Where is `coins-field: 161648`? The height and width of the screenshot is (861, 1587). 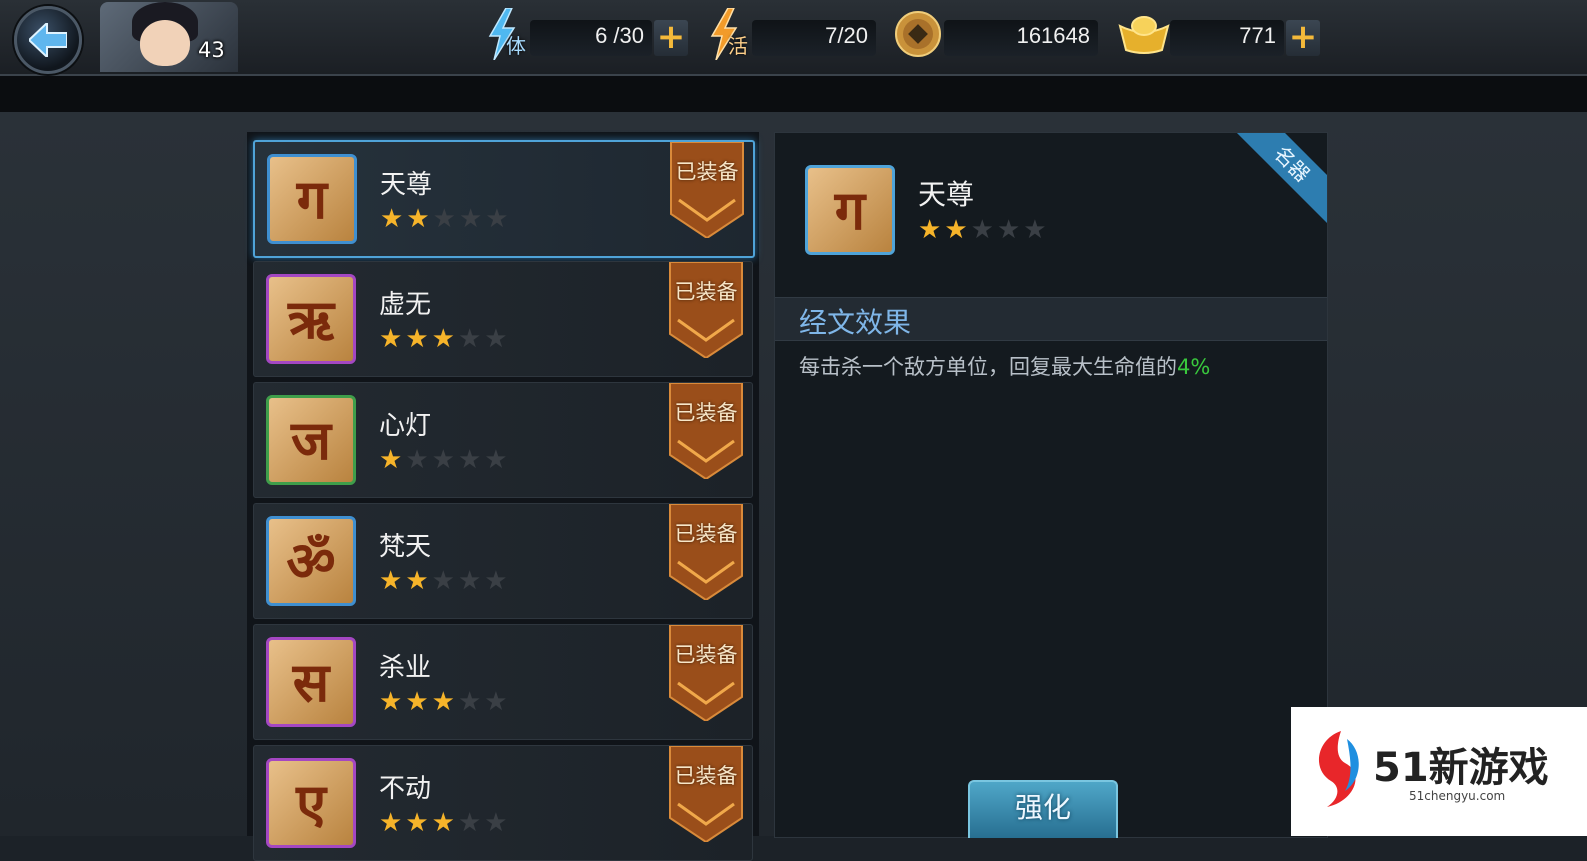 coins-field: 161648 is located at coordinates (1021, 38).